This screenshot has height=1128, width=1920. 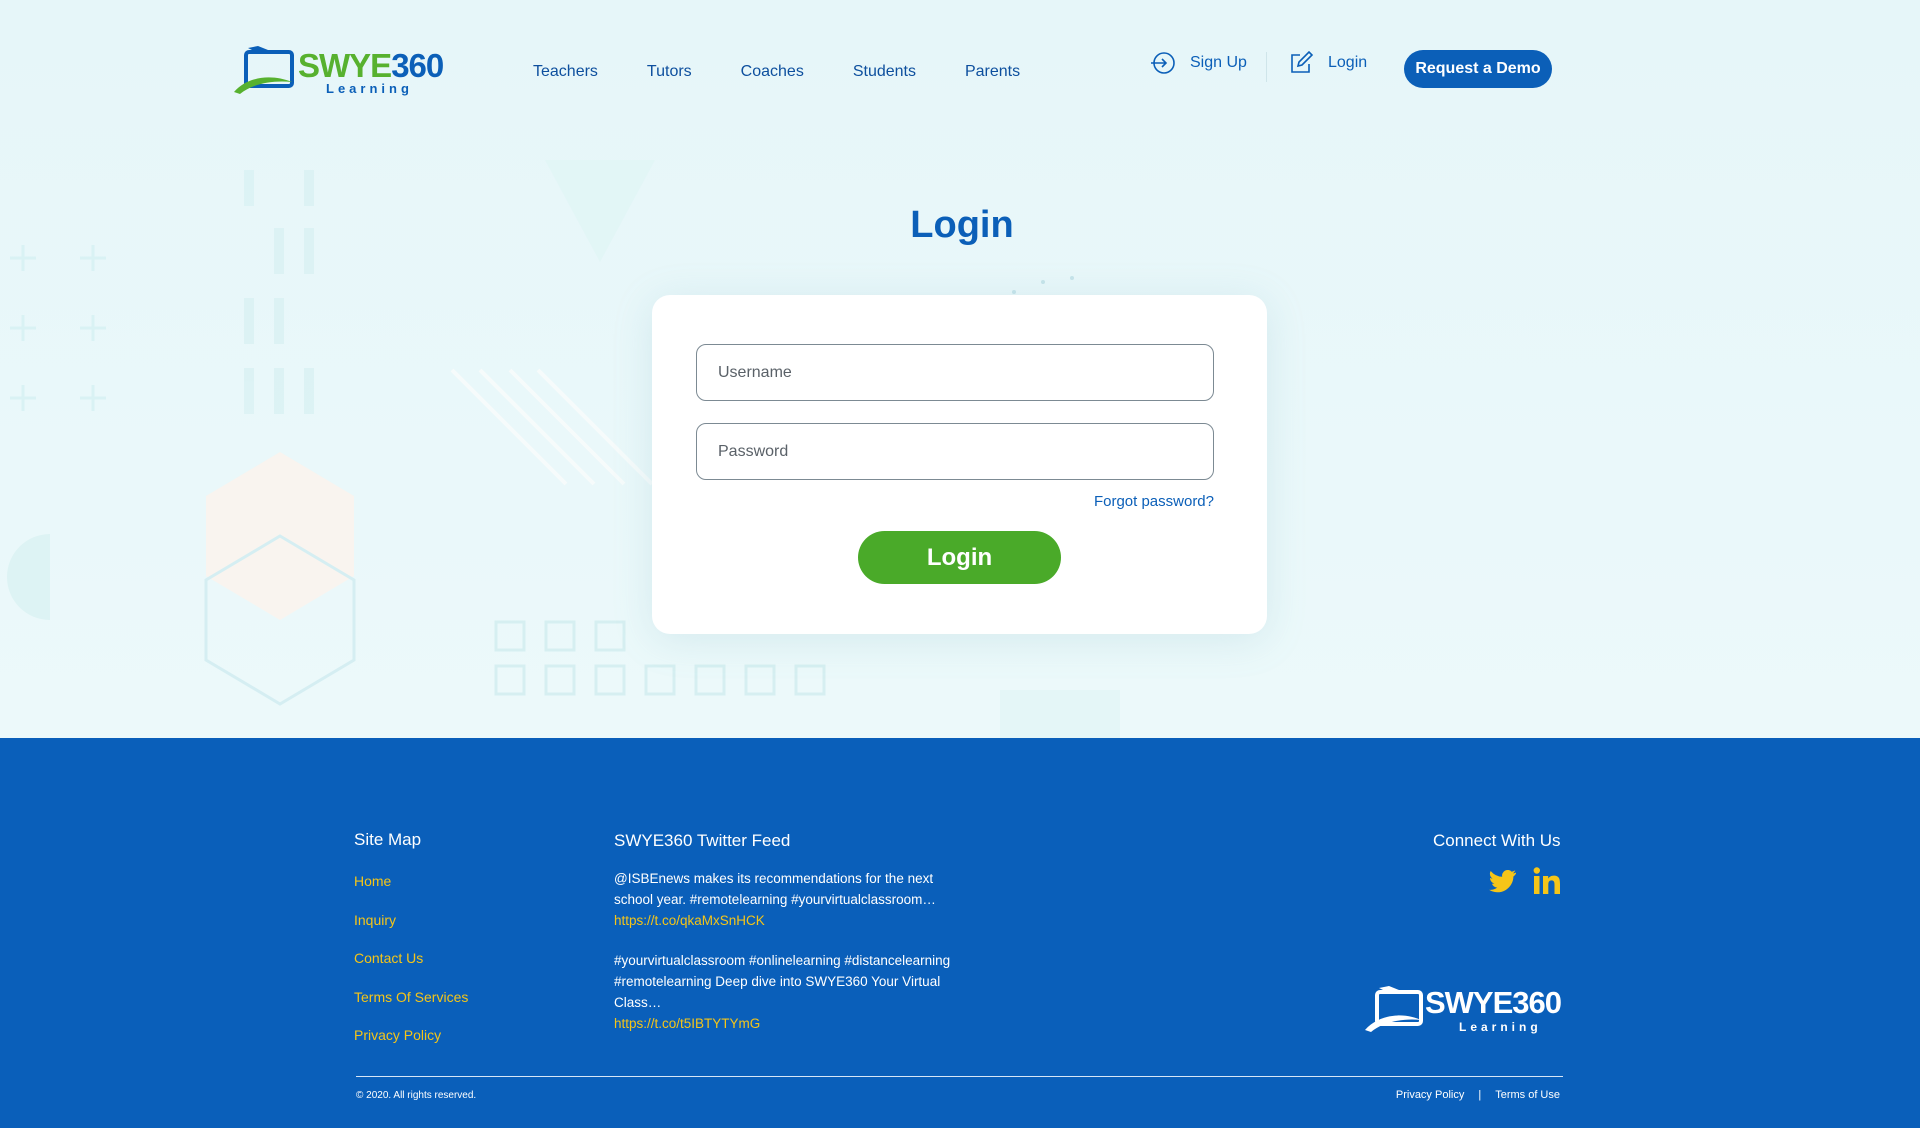 I want to click on tweet-link: https://t.co/qkaMxSnHCK, so click(x=784, y=920).